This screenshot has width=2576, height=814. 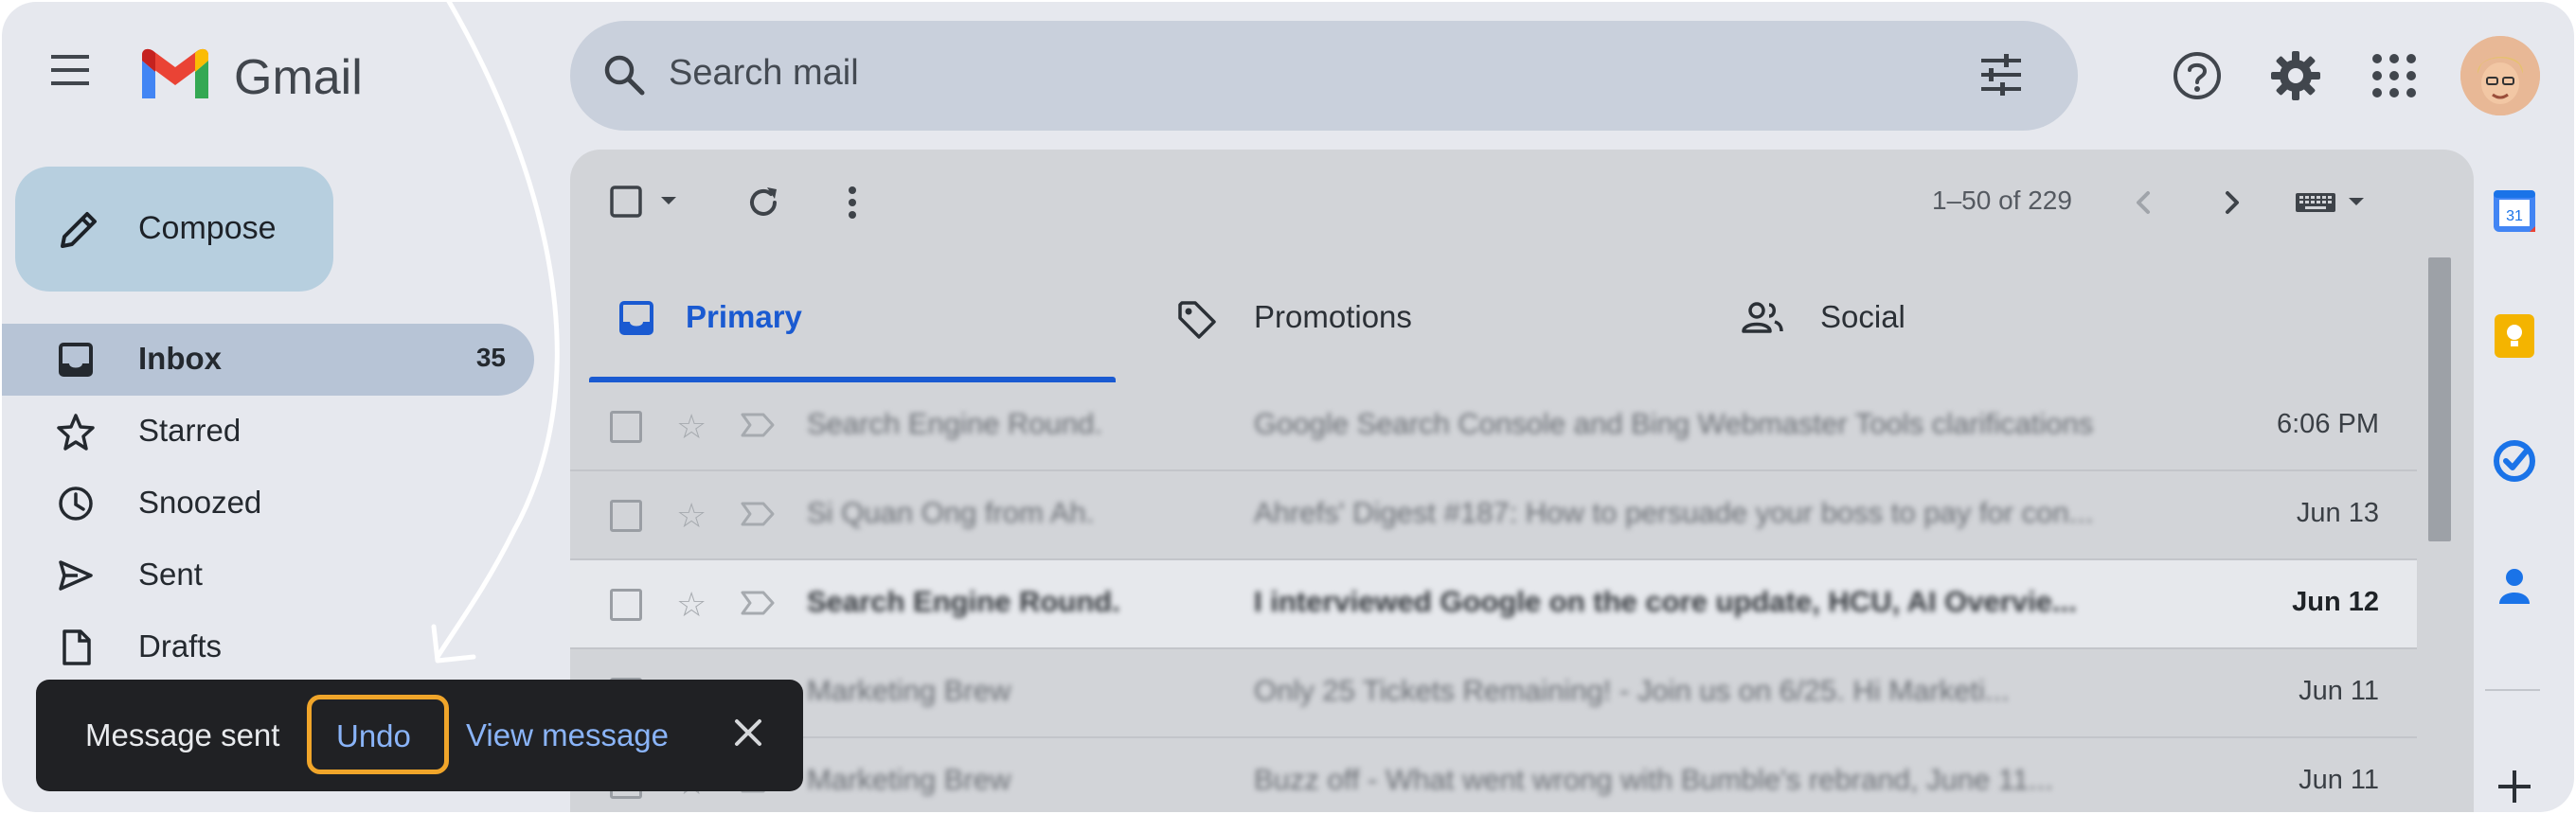 I want to click on search-options-icon, so click(x=2001, y=74).